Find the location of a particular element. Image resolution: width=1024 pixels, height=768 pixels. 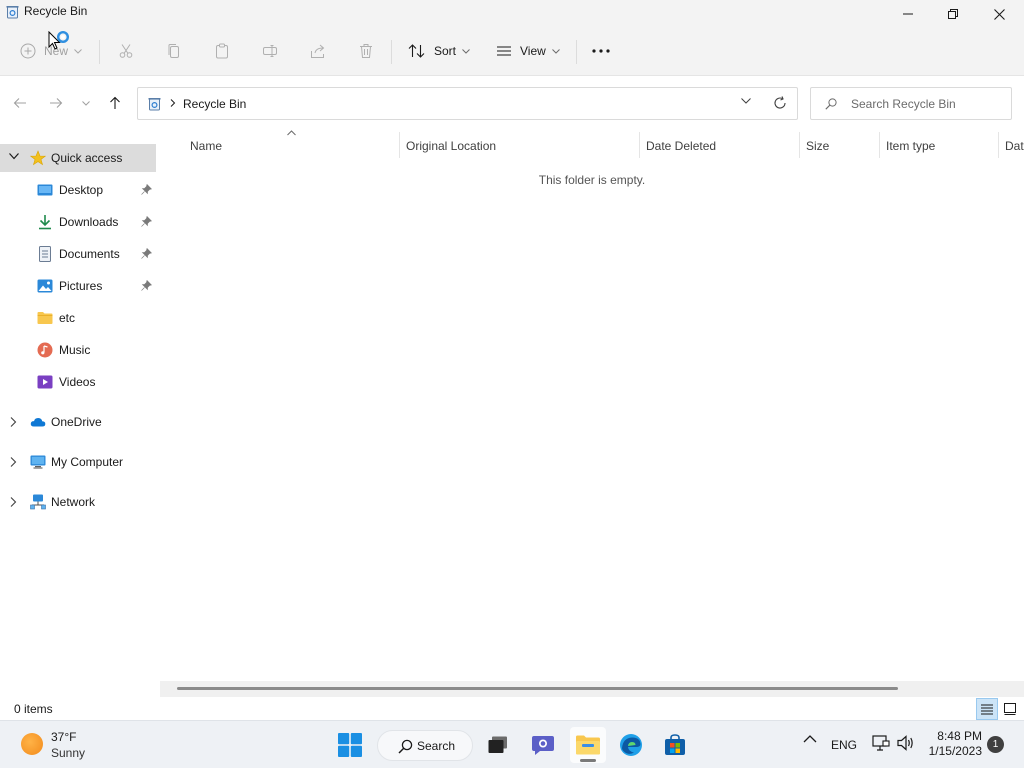

copy-button is located at coordinates (174, 51).